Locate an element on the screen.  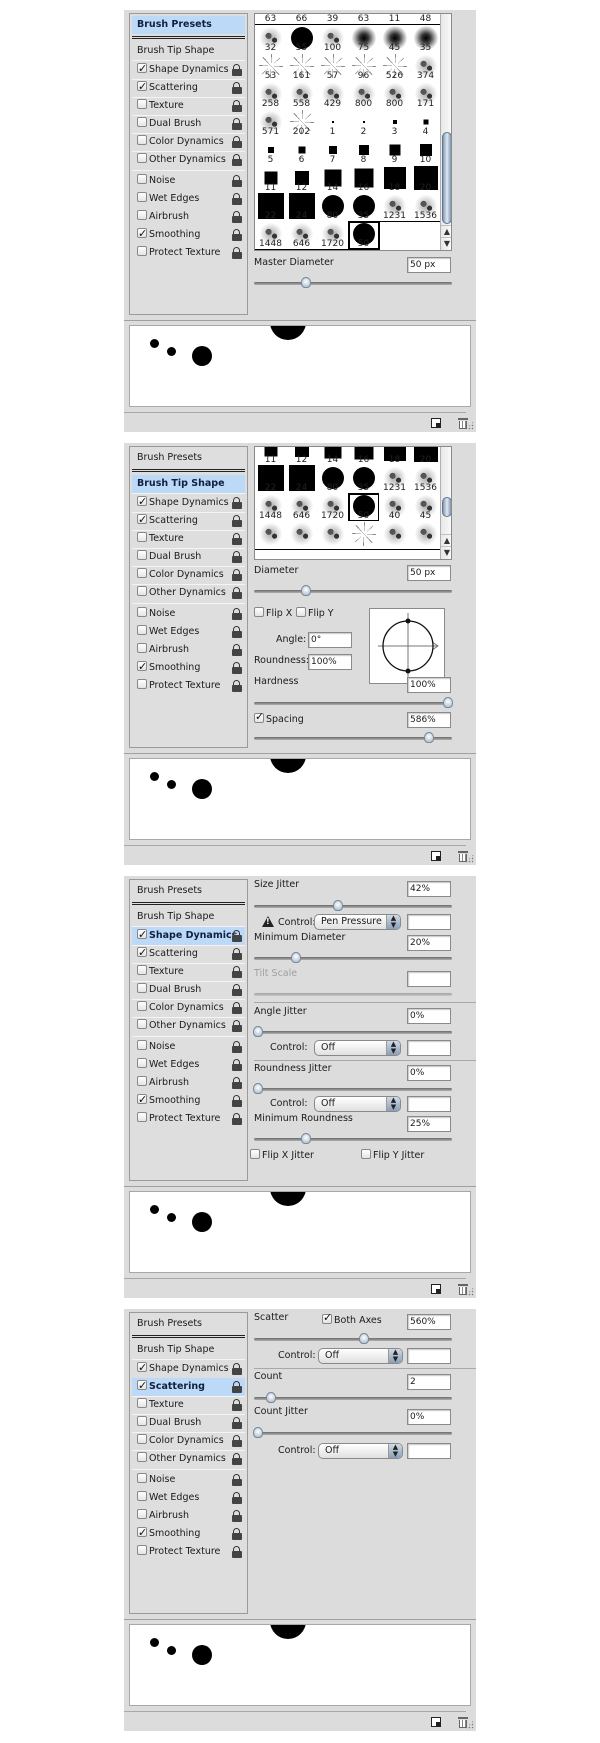
diameter-field: 50 px is located at coordinates (429, 573).